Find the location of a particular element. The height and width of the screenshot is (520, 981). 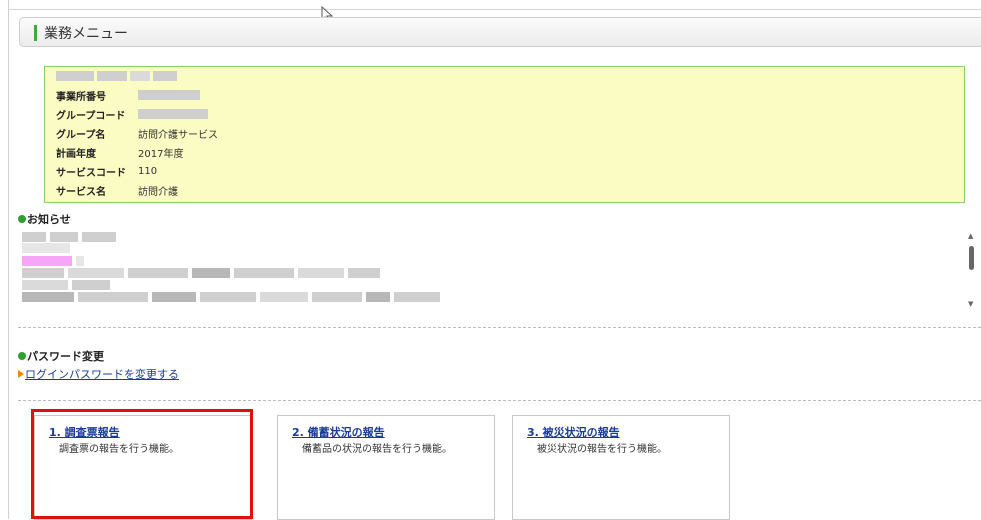

card-description: 被災状況の報告を行う機能。 is located at coordinates (602, 449).